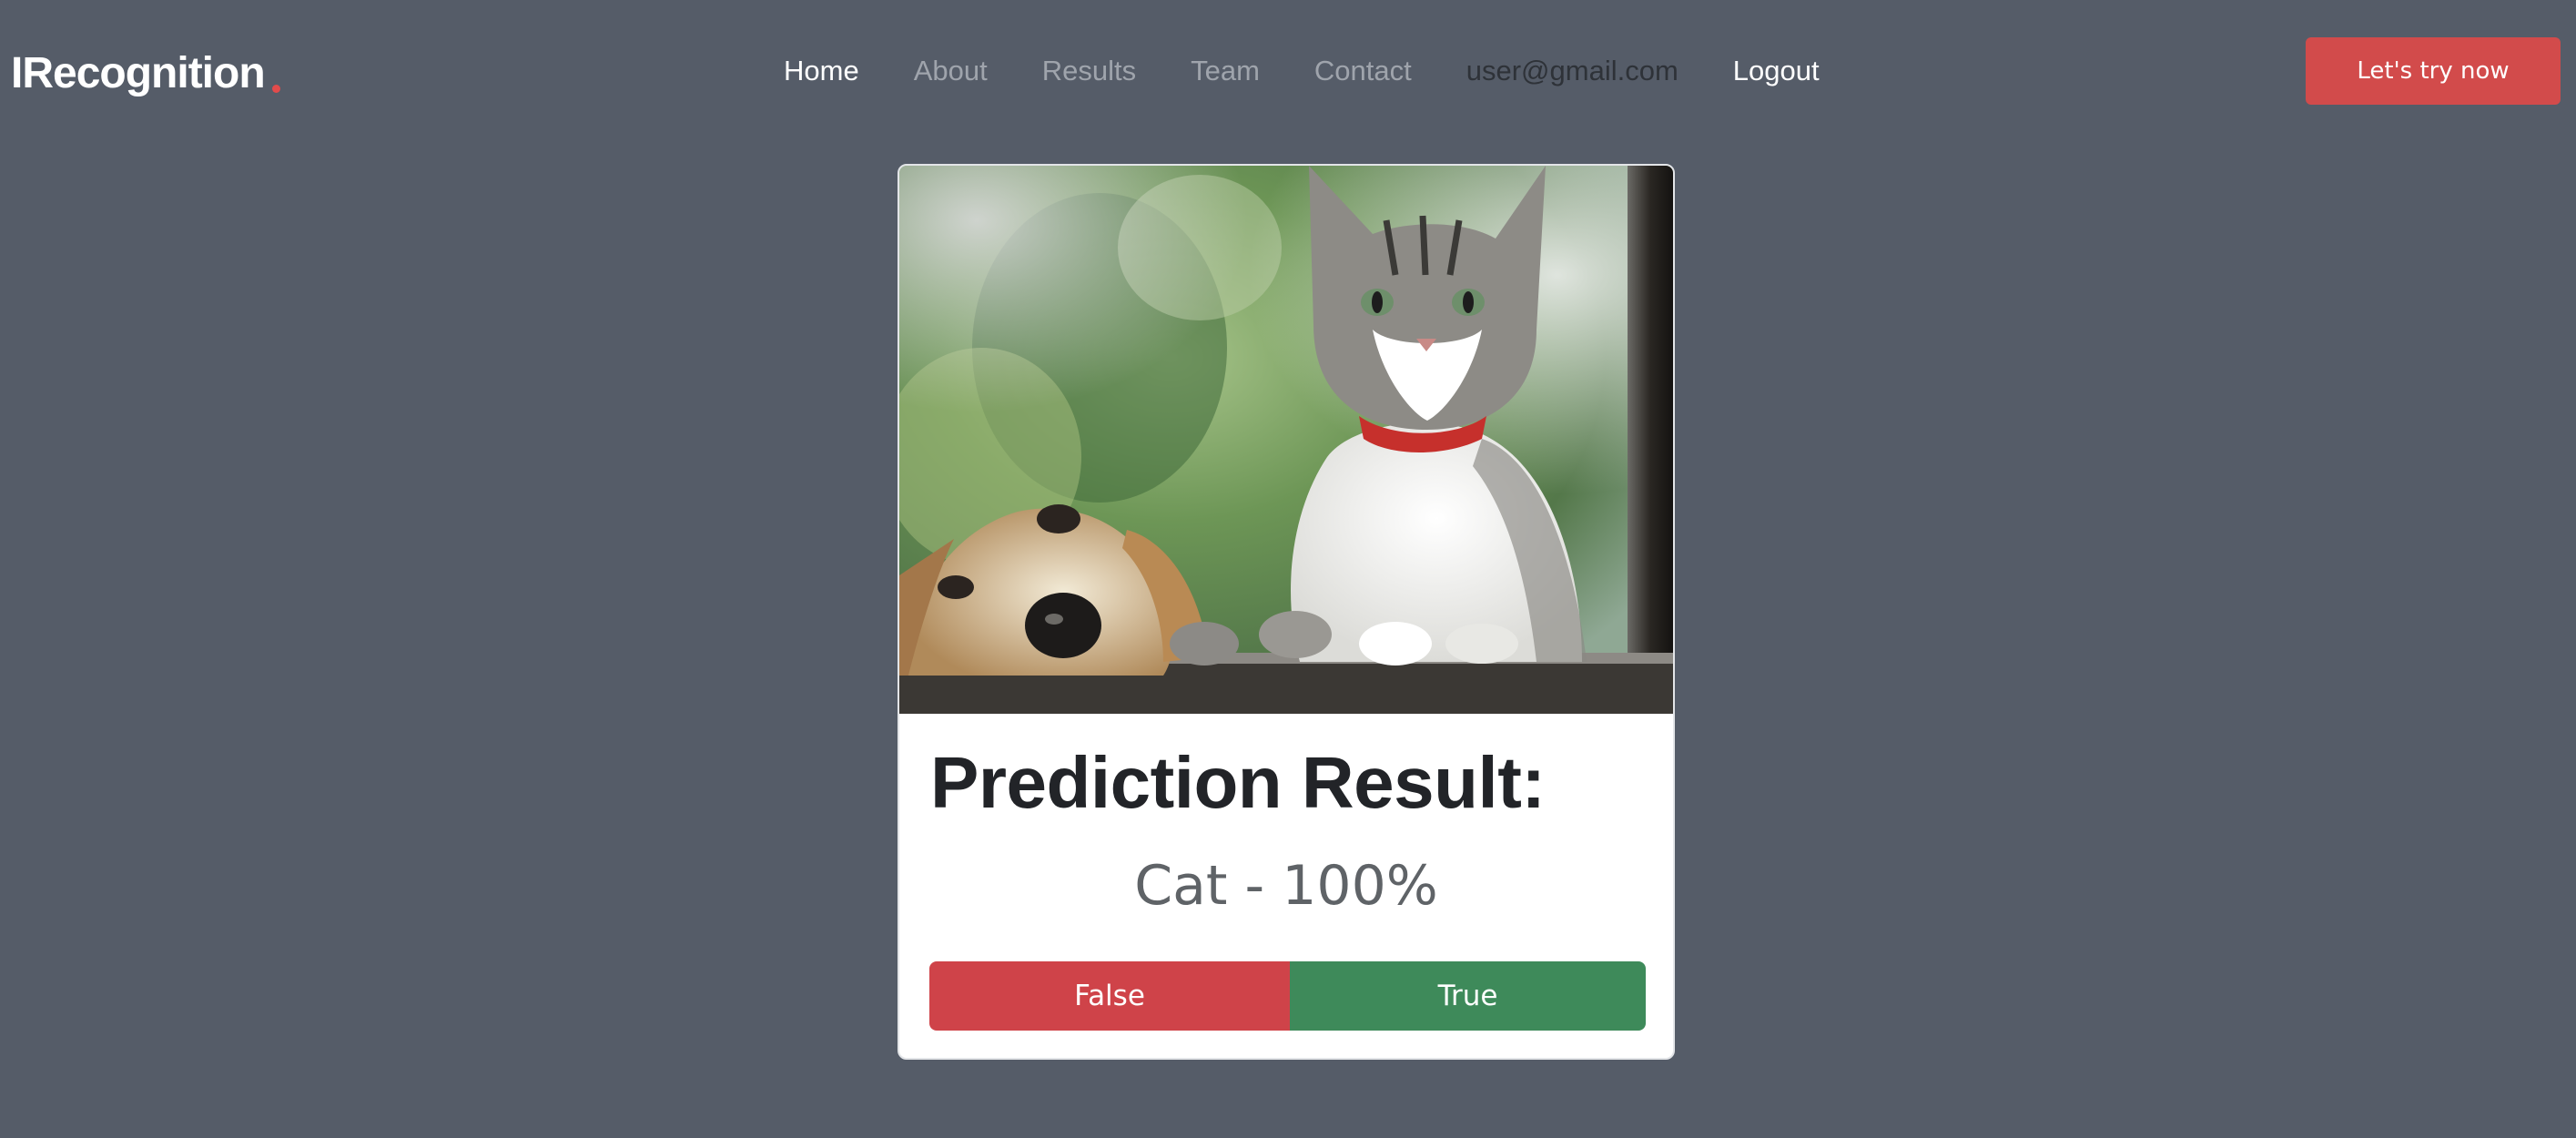  I want to click on nav-about: About, so click(951, 71).